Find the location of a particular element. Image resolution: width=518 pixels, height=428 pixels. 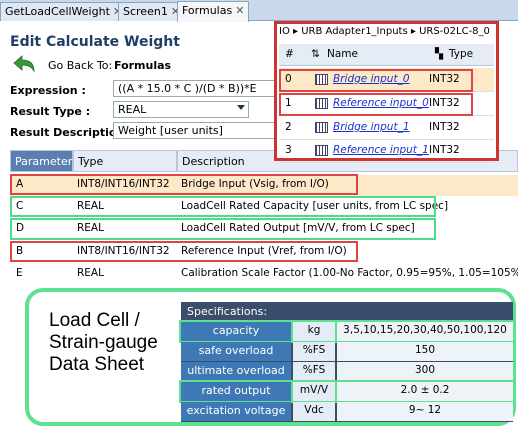

type-column-icon: ▚ is located at coordinates (439, 54).